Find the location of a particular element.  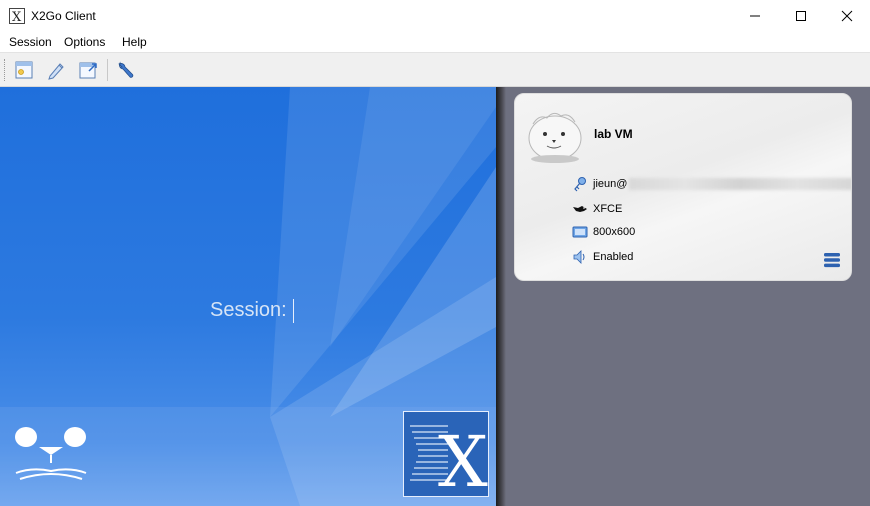

menu-session: Session is located at coordinates (30, 42).